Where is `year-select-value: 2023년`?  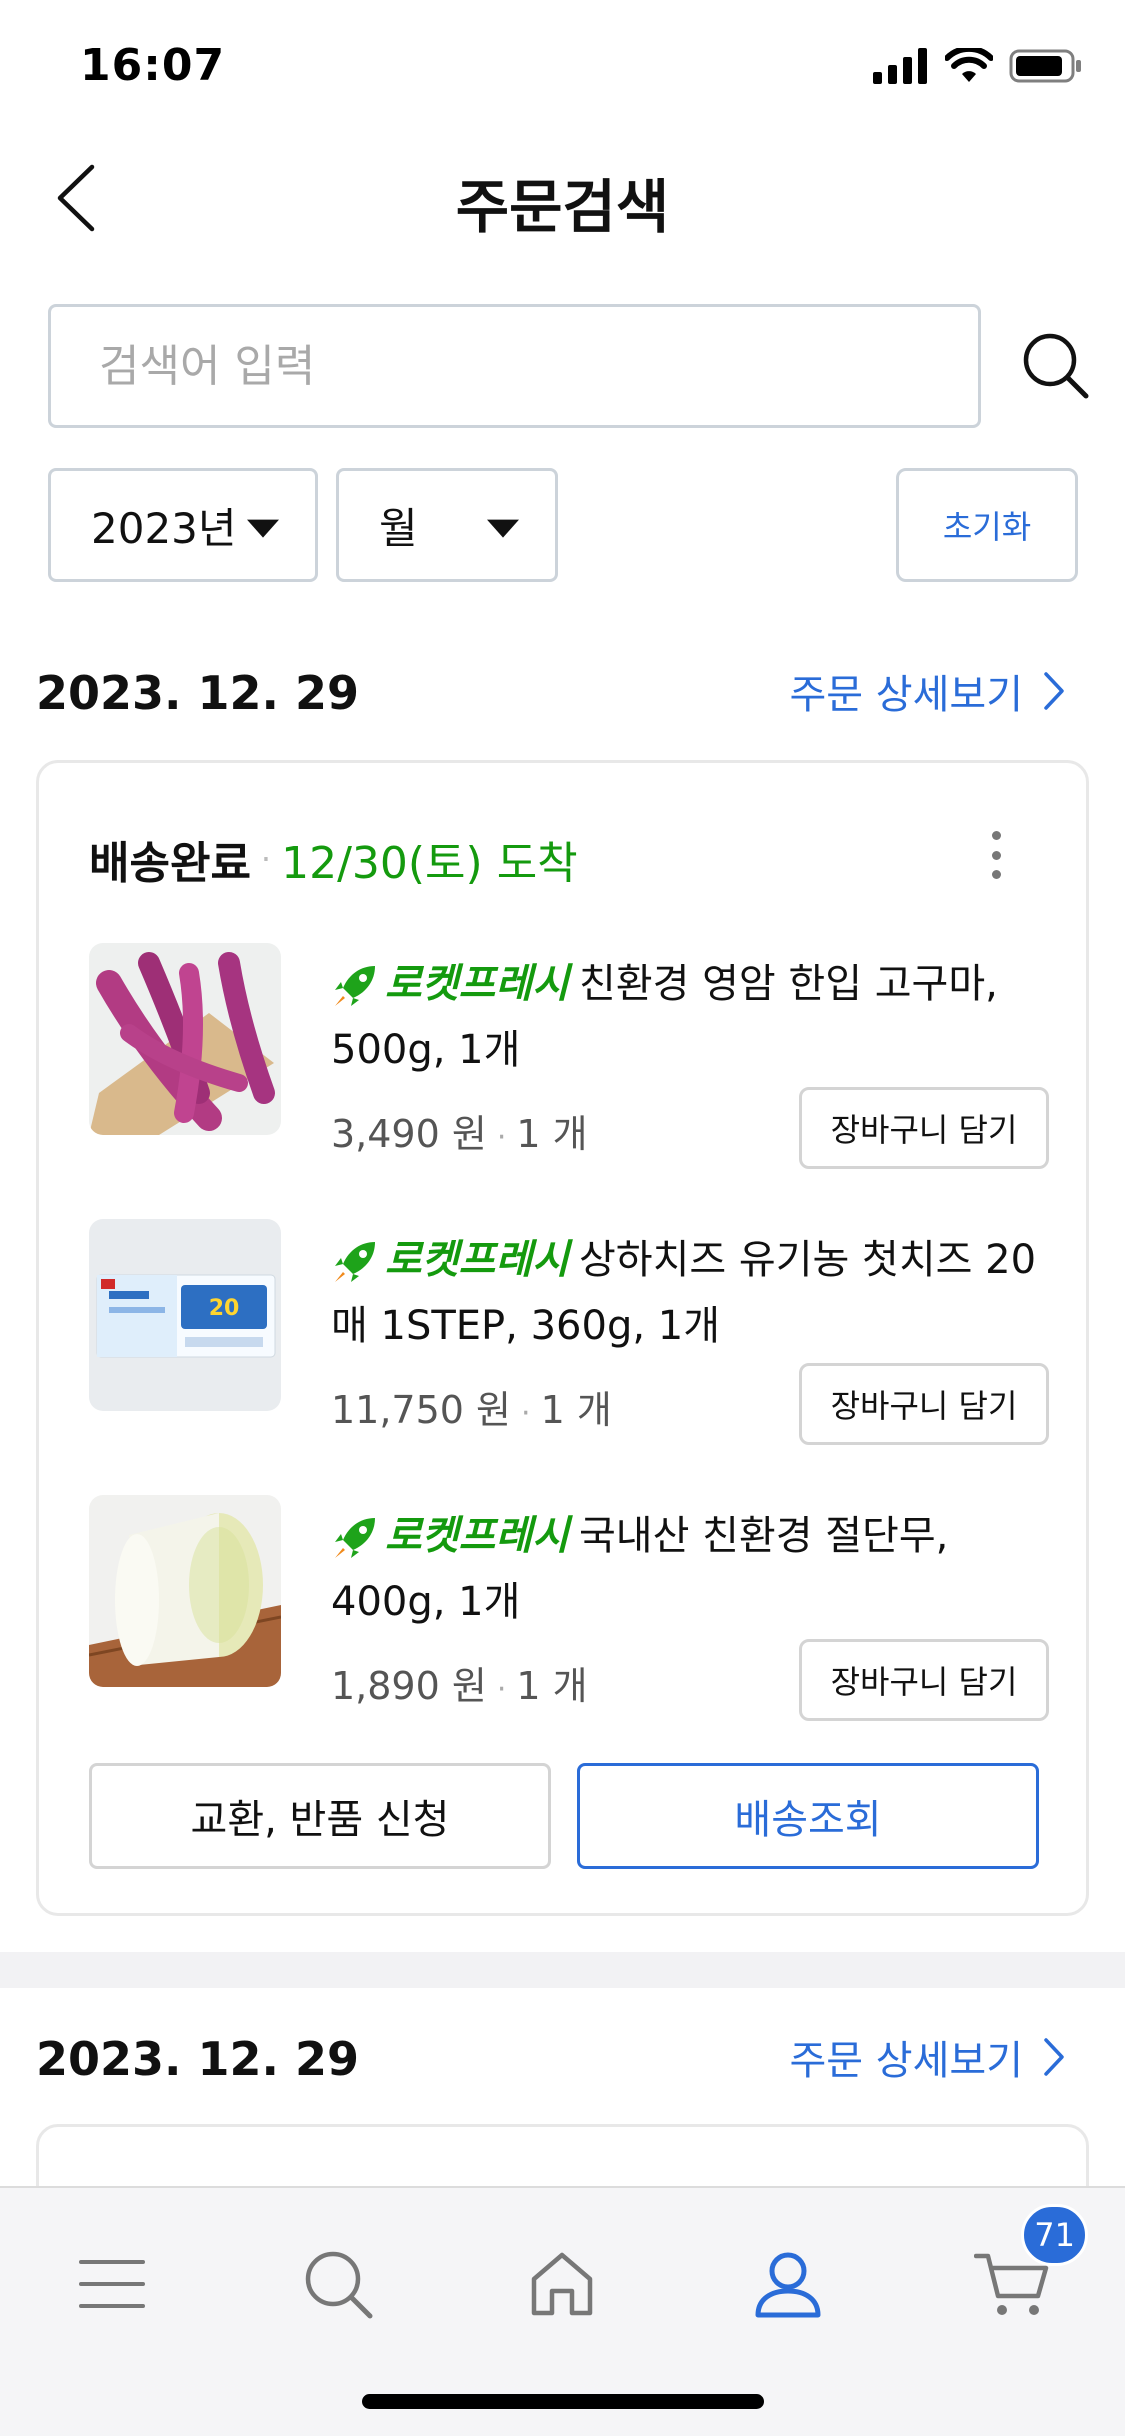
year-select-value: 2023년 is located at coordinates (164, 528).